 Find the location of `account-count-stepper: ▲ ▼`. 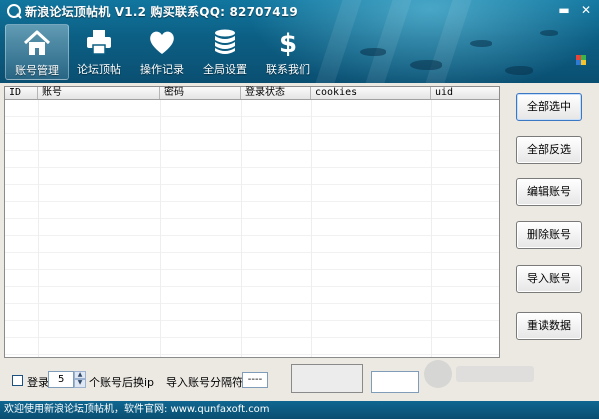

account-count-stepper: ▲ ▼ is located at coordinates (80, 379).